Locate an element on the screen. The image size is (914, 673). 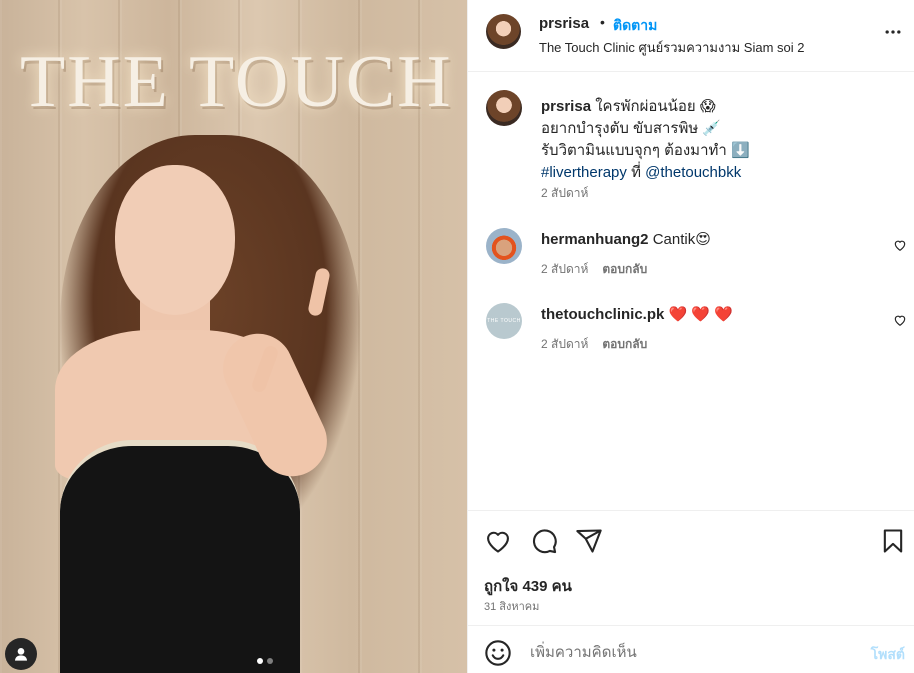
hashtag-link: #livertherapy is located at coordinates (584, 172).